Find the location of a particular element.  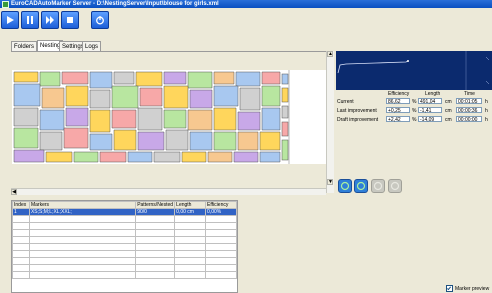

current-efficiency: 86,62 is located at coordinates (398, 101).